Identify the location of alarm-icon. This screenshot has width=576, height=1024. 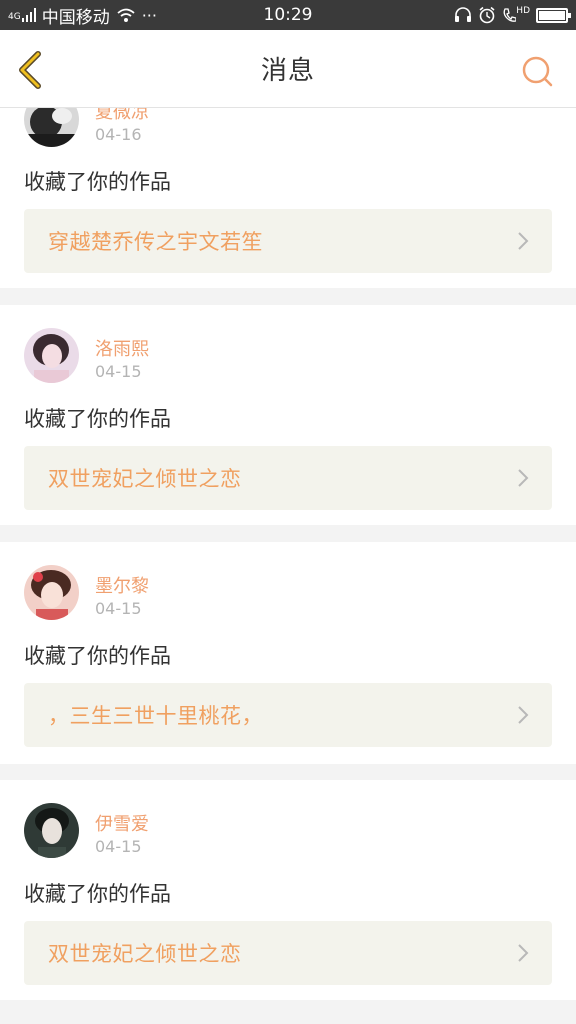
(487, 15).